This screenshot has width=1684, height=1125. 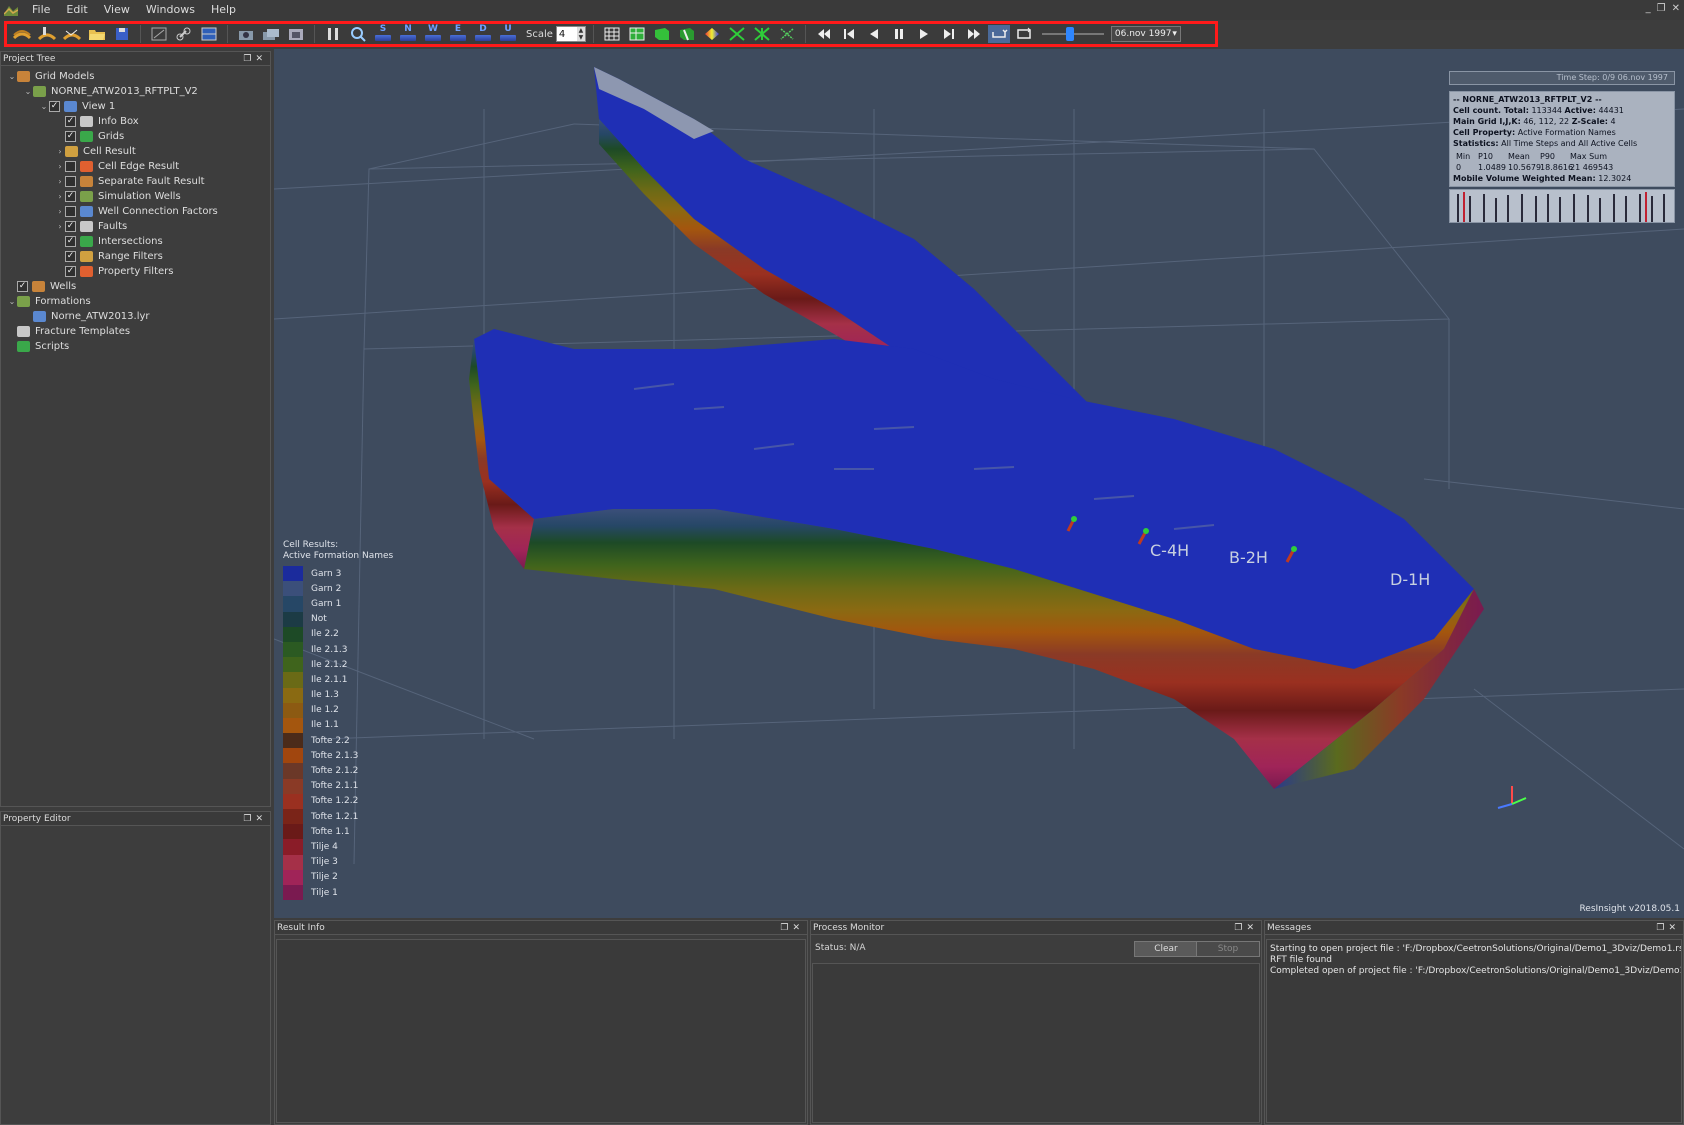 What do you see at coordinates (135, 121) in the screenshot?
I see `tree-item: ✓ Info Box` at bounding box center [135, 121].